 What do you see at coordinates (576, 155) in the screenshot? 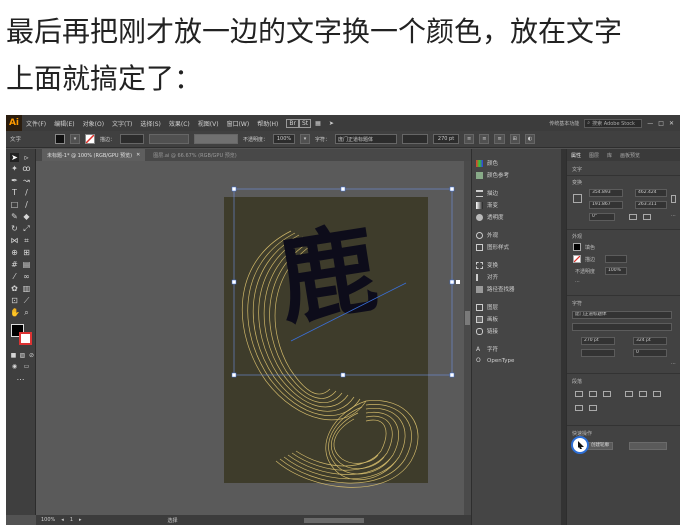
I see `tab-properties: 属性` at bounding box center [576, 155].